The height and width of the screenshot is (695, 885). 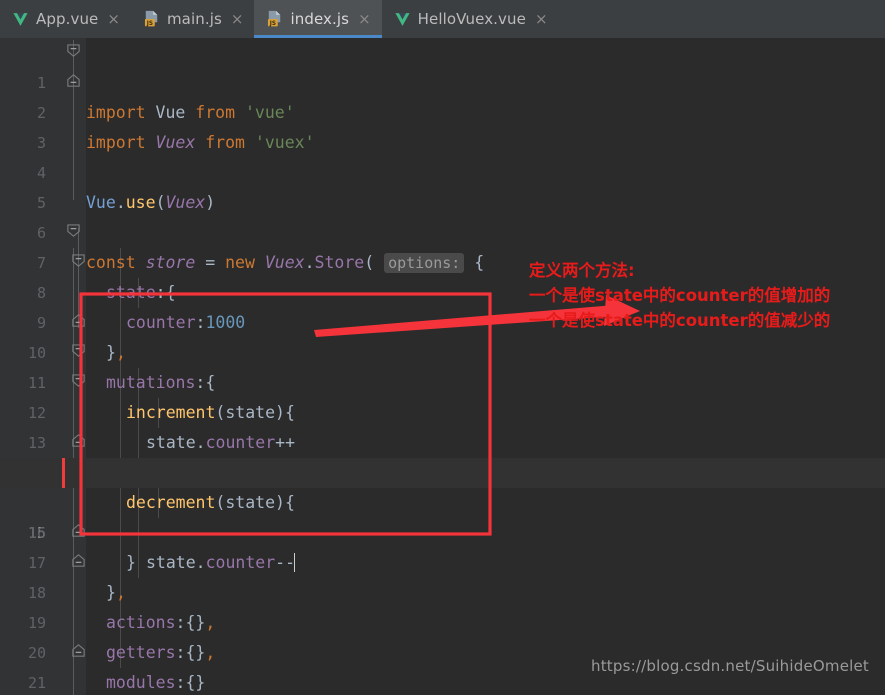 What do you see at coordinates (442, 650) in the screenshot?
I see `code-line: 20 modules:{}` at bounding box center [442, 650].